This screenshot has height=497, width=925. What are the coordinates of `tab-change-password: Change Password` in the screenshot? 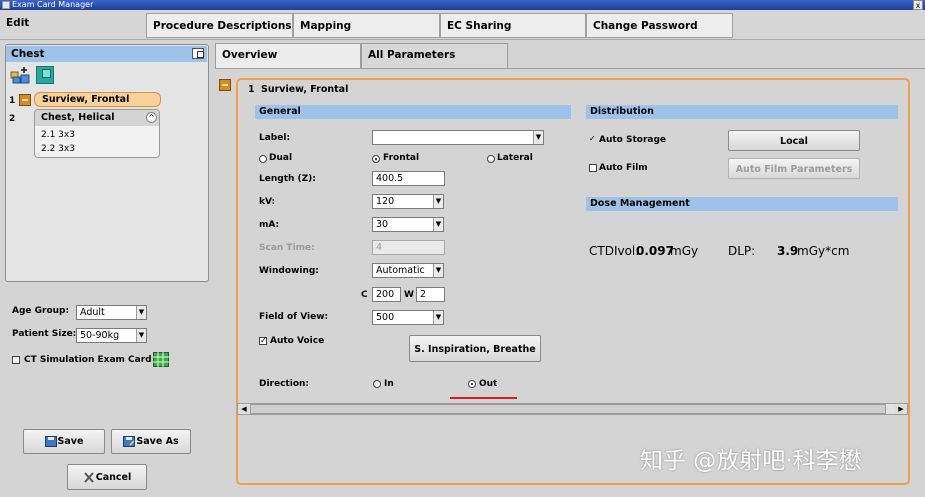 It's located at (659, 25).